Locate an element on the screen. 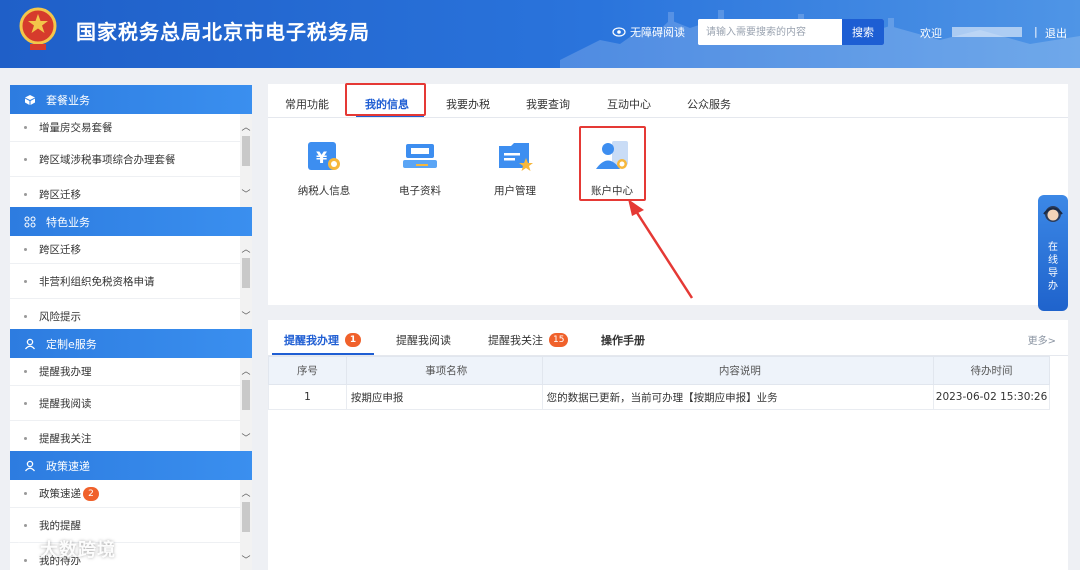  user-icon is located at coordinates (30, 465).